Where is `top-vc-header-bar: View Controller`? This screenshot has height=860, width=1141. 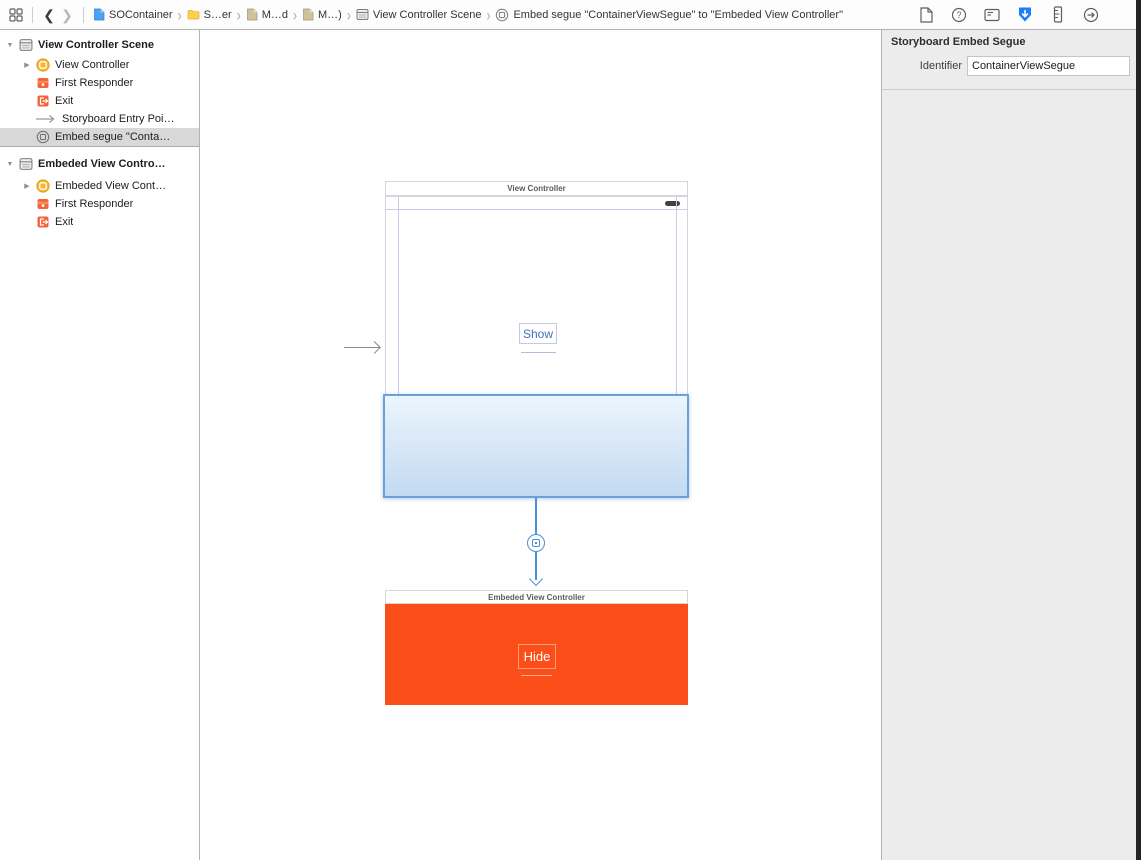 top-vc-header-bar: View Controller is located at coordinates (536, 188).